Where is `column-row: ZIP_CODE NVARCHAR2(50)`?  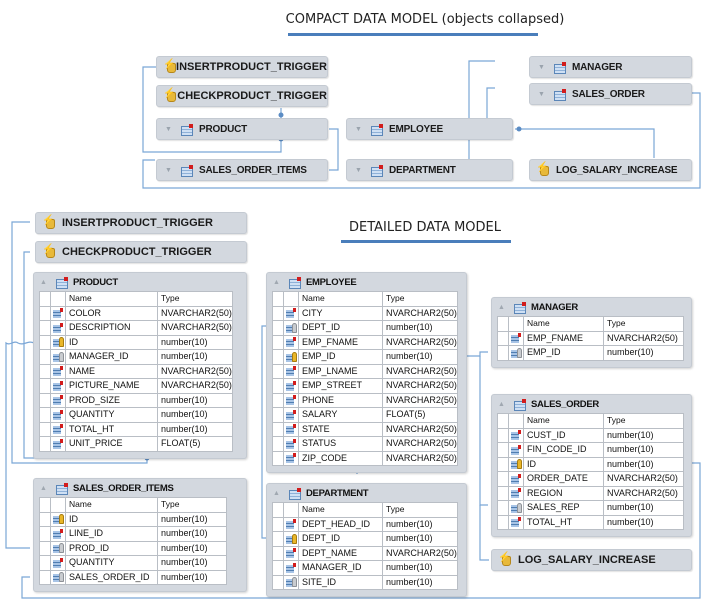 column-row: ZIP_CODE NVARCHAR2(50) is located at coordinates (365, 458).